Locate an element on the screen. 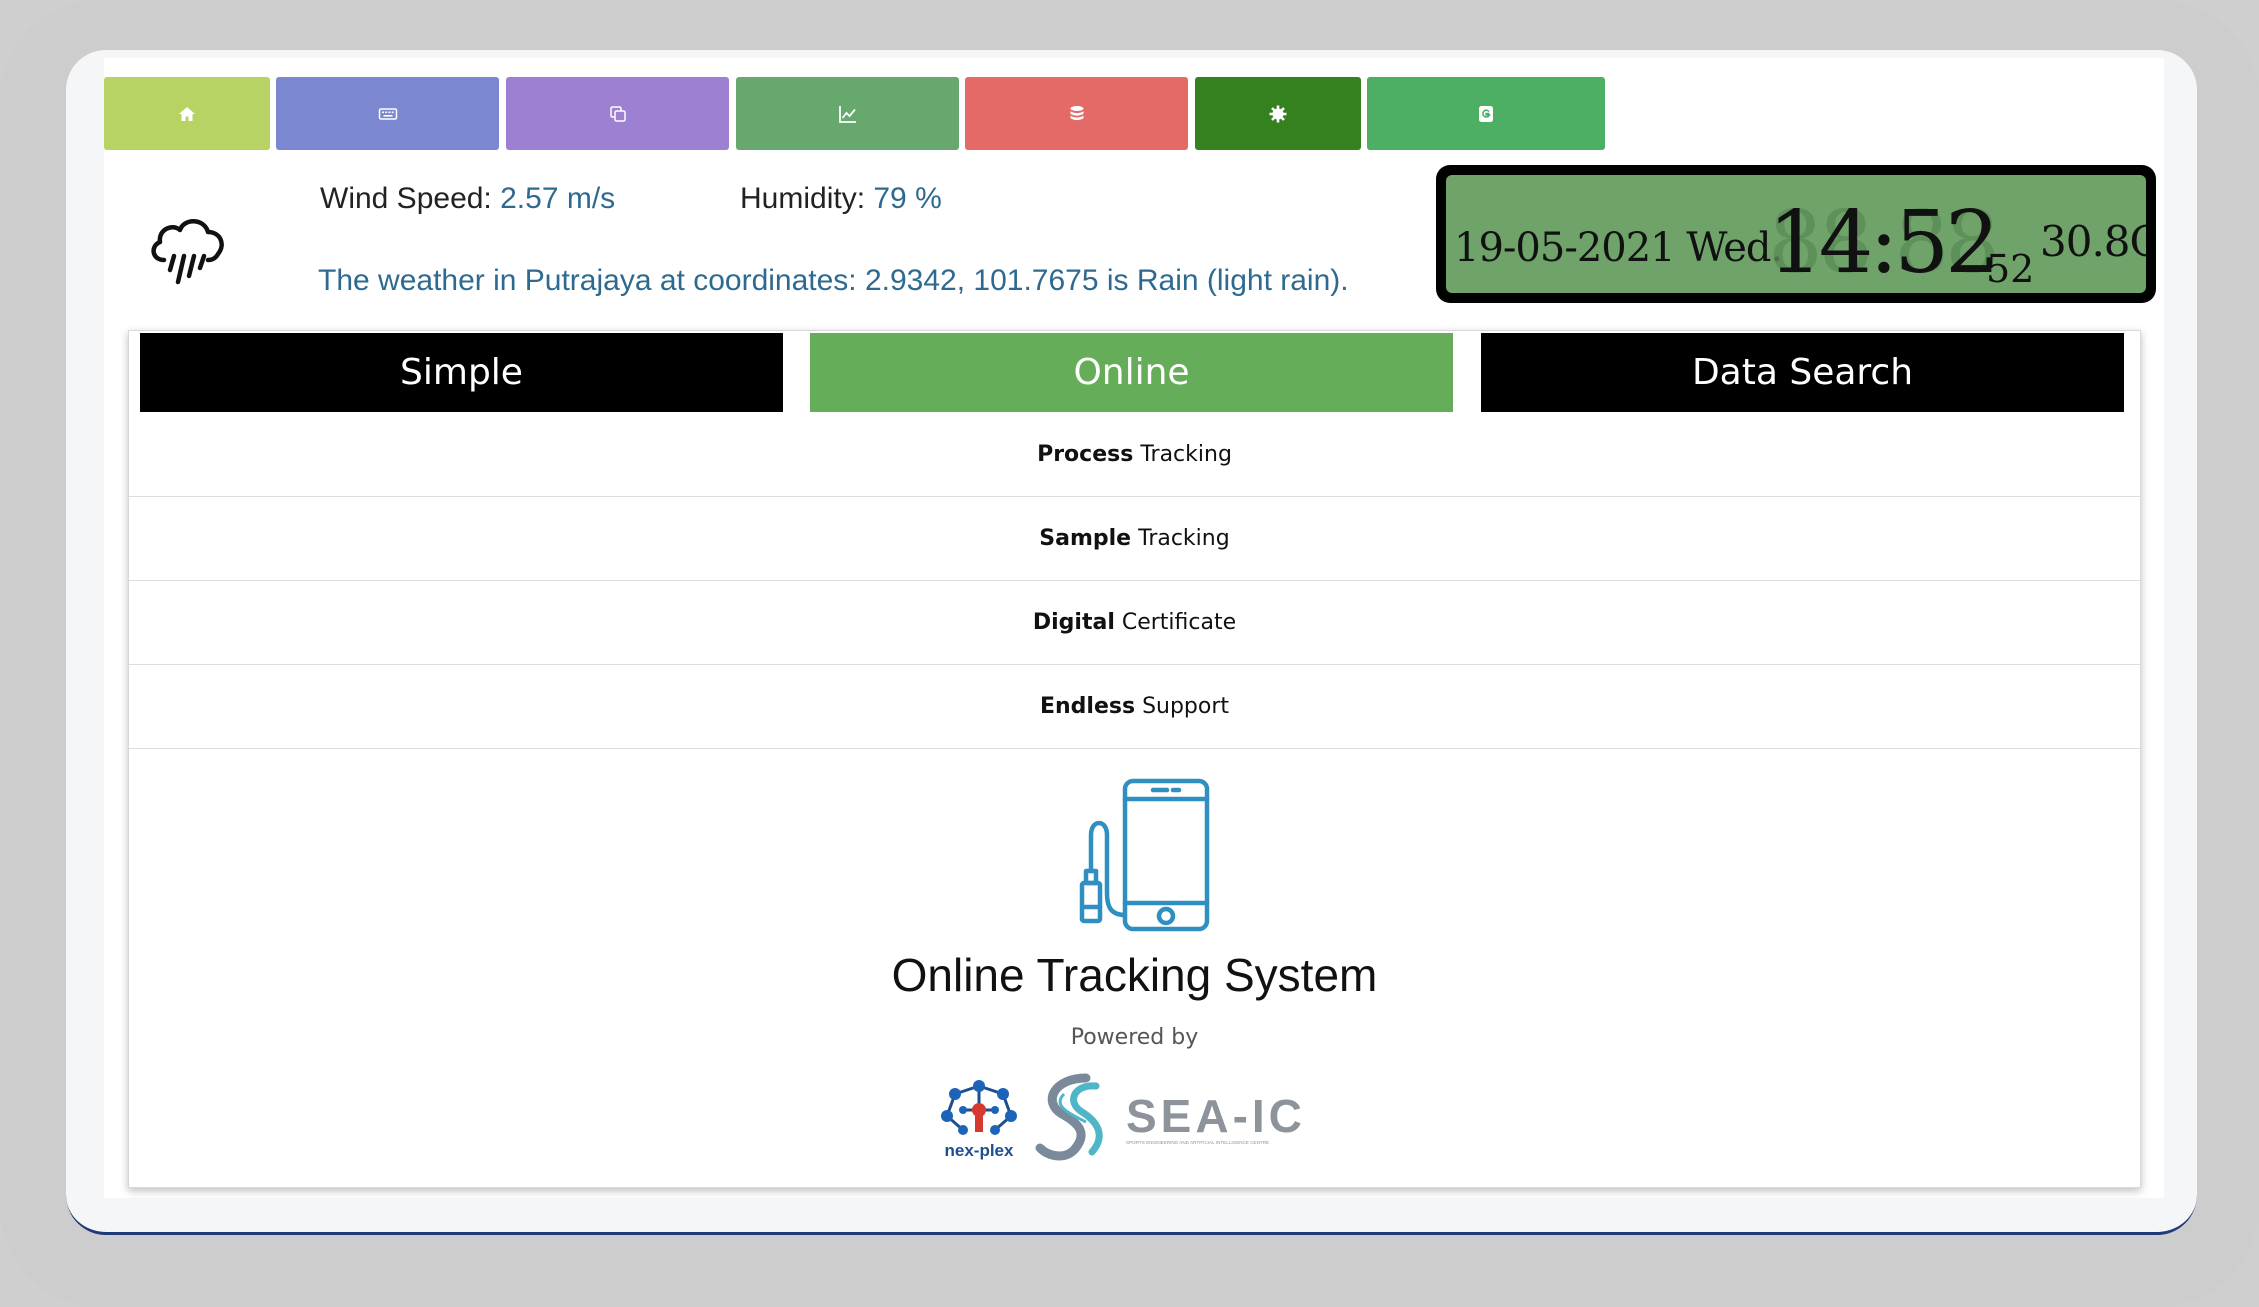 The height and width of the screenshot is (1307, 2259). digital-clock: 19-05-2021 Wed. 88:88 14:52 52 30.8C is located at coordinates (1796, 234).